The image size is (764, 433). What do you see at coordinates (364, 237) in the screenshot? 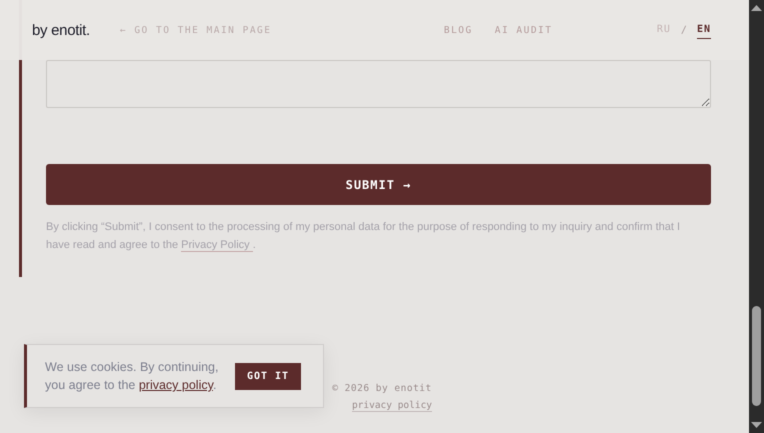
I see `consent-text: By clicking “Submit”, I consent to the processing of my personal data for the purpose of responding to my inquiry and confirm that I have read and agree to the Privacy Policy .` at bounding box center [364, 237].